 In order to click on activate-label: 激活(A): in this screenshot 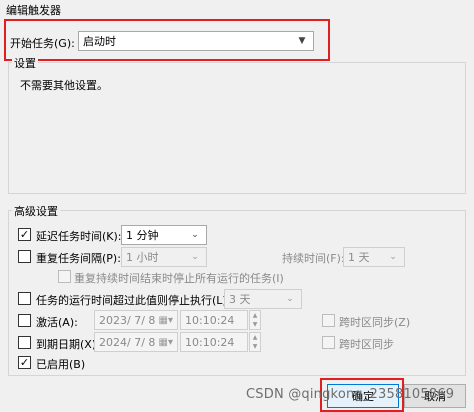, I will do `click(57, 322)`.